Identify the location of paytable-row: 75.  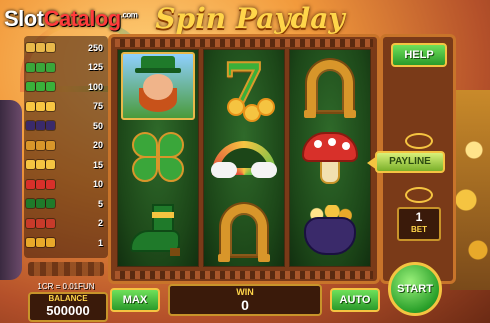
(66, 106).